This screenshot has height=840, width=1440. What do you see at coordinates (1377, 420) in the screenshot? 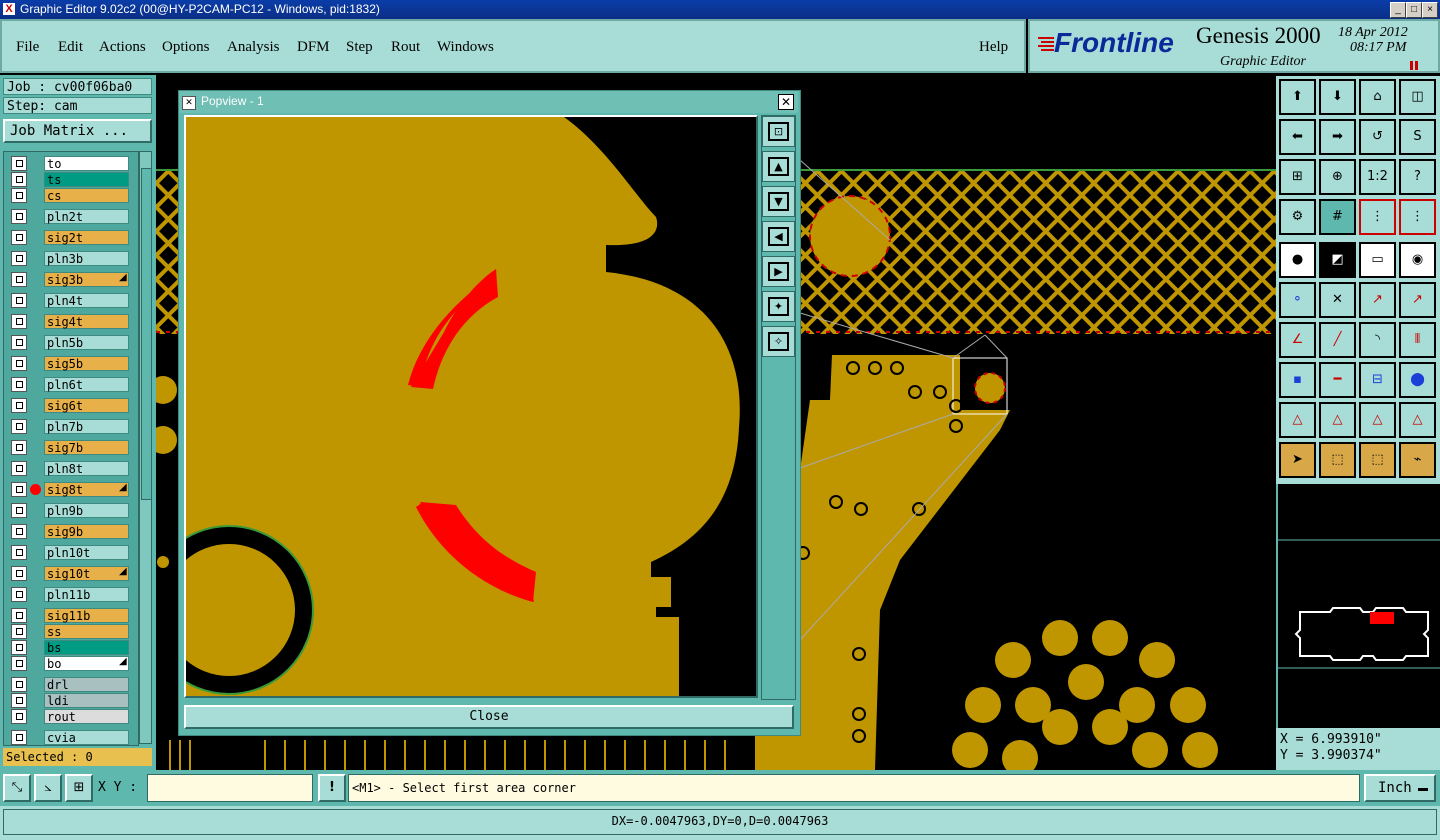
I see `tool-surface-add-button: △` at bounding box center [1377, 420].